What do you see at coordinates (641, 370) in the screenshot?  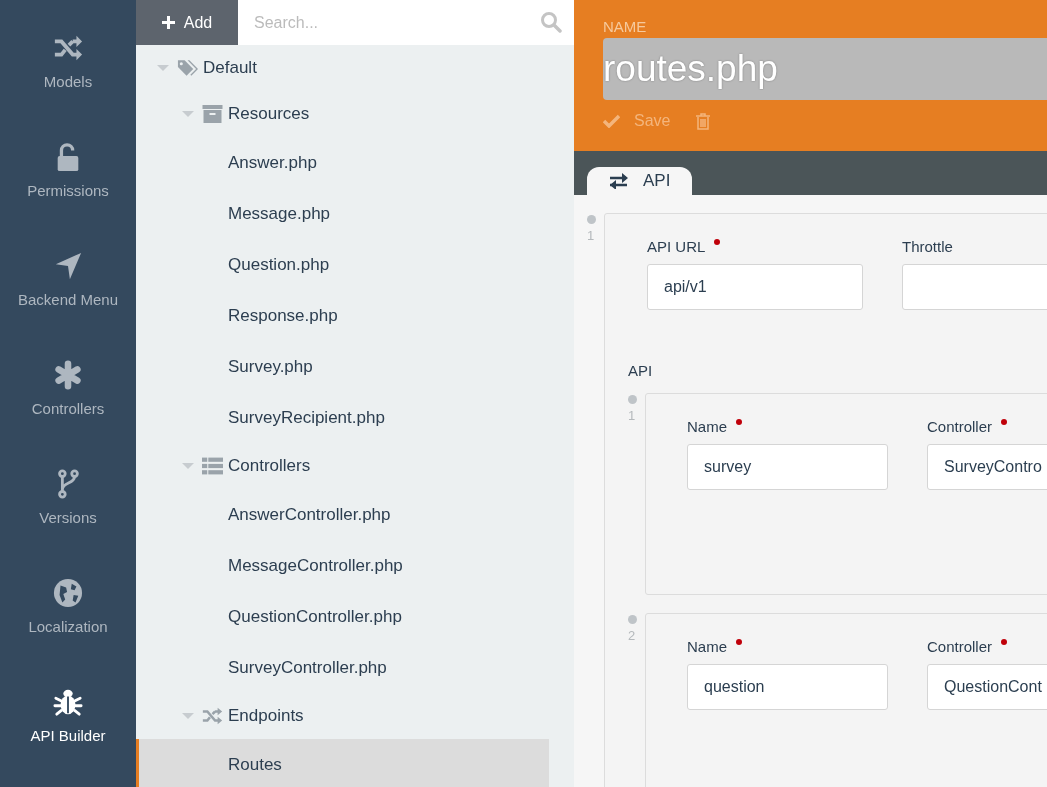 I see `section-label: API` at bounding box center [641, 370].